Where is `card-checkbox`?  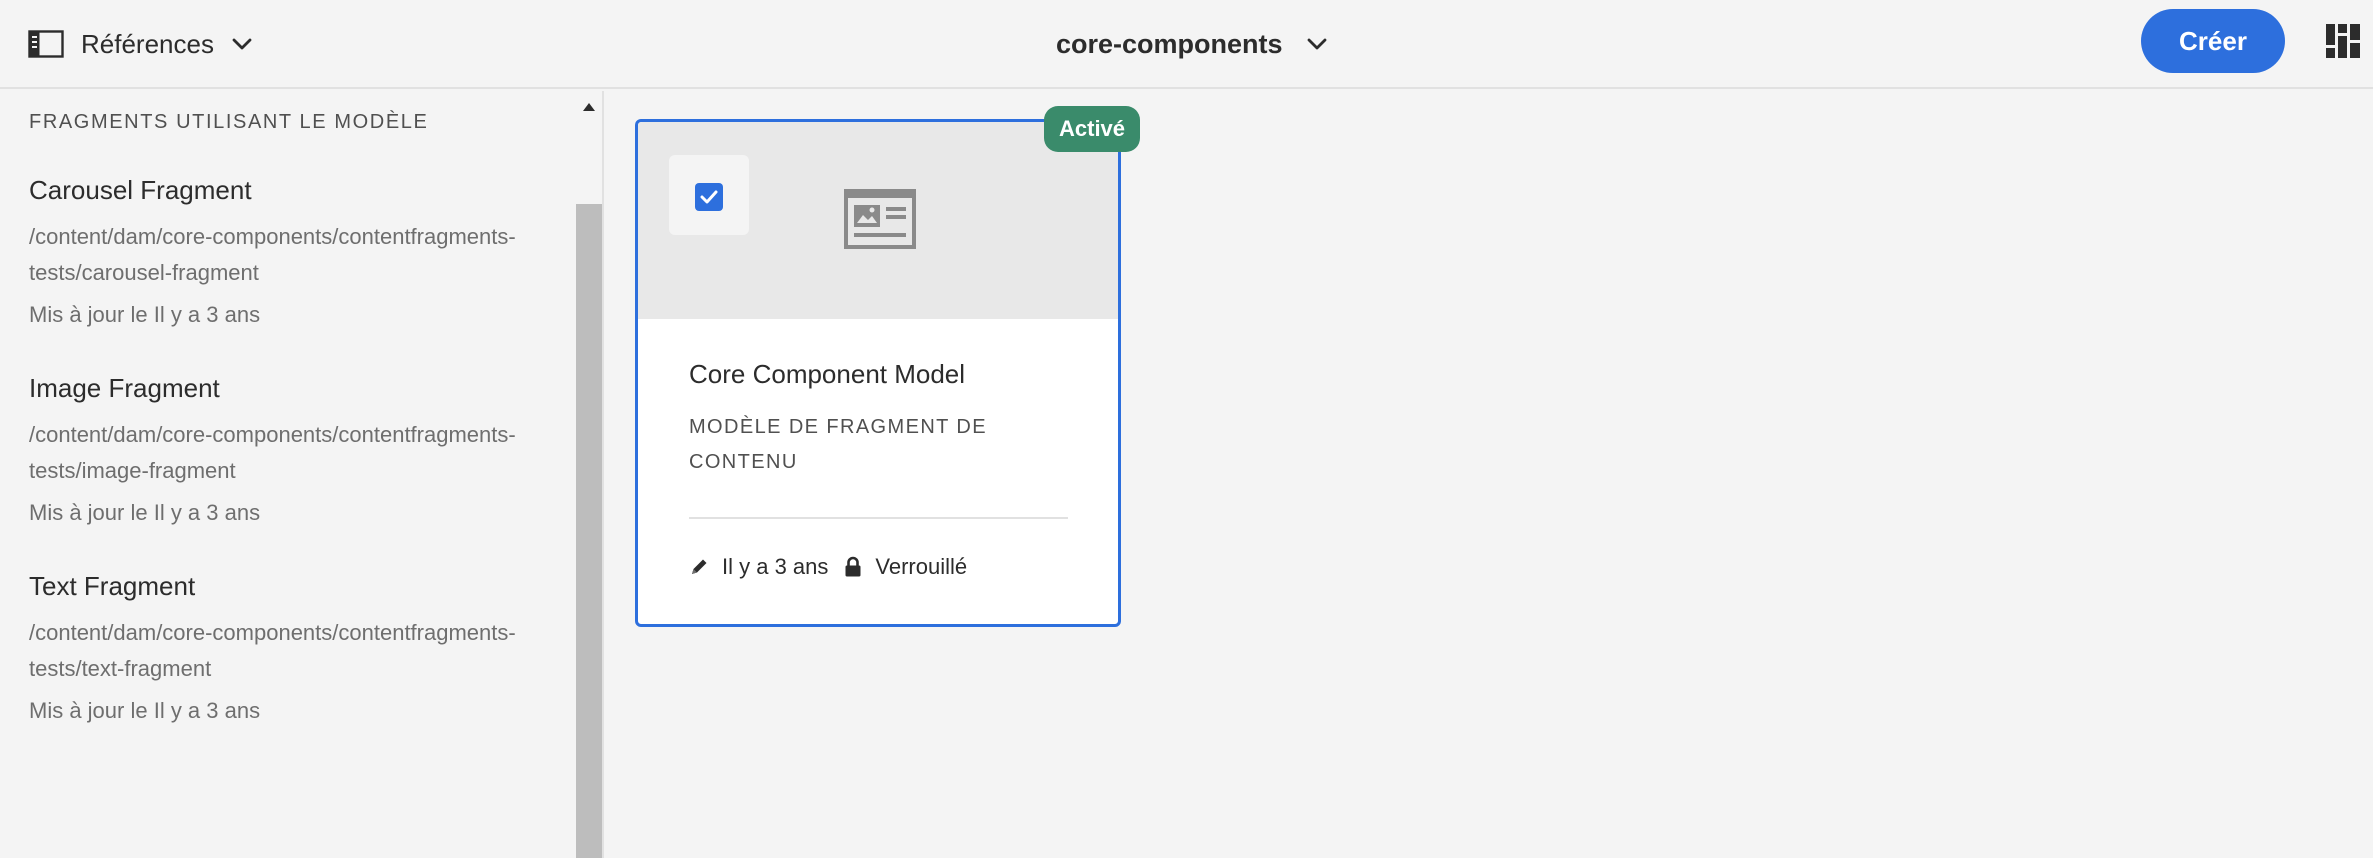 card-checkbox is located at coordinates (709, 197).